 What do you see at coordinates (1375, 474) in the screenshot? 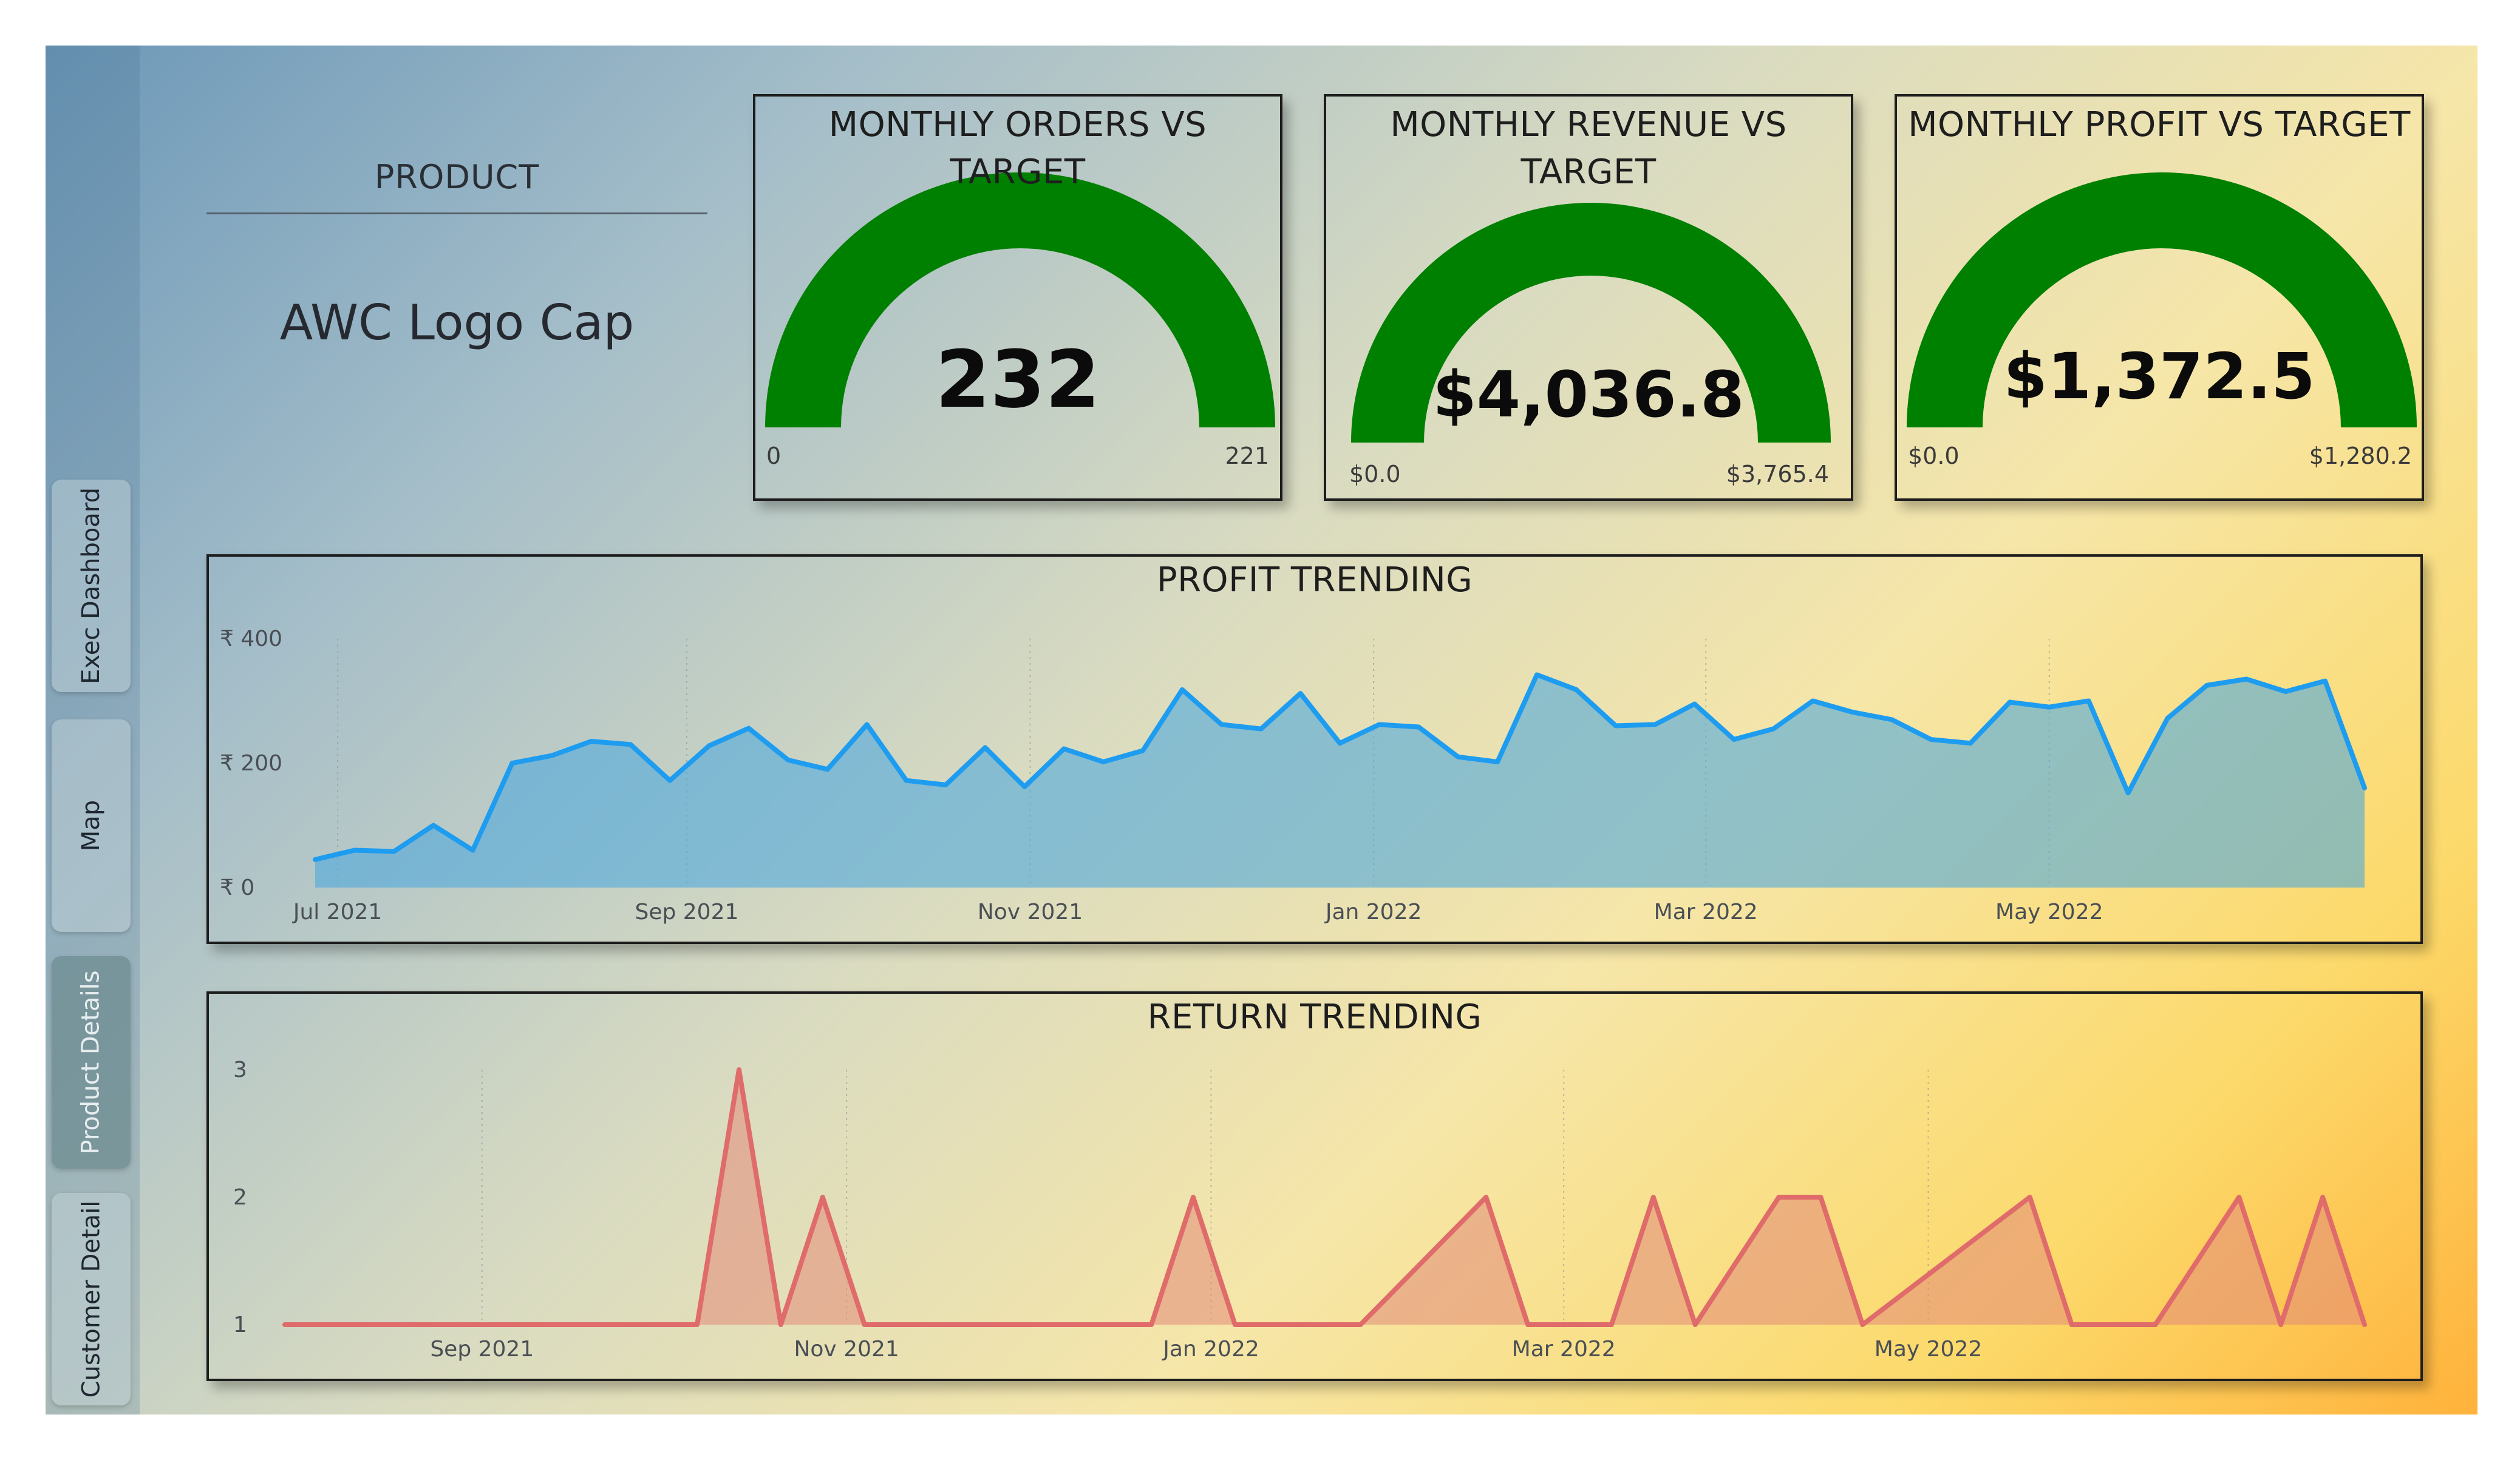
I see `gauge-revenue-min: $0.0` at bounding box center [1375, 474].